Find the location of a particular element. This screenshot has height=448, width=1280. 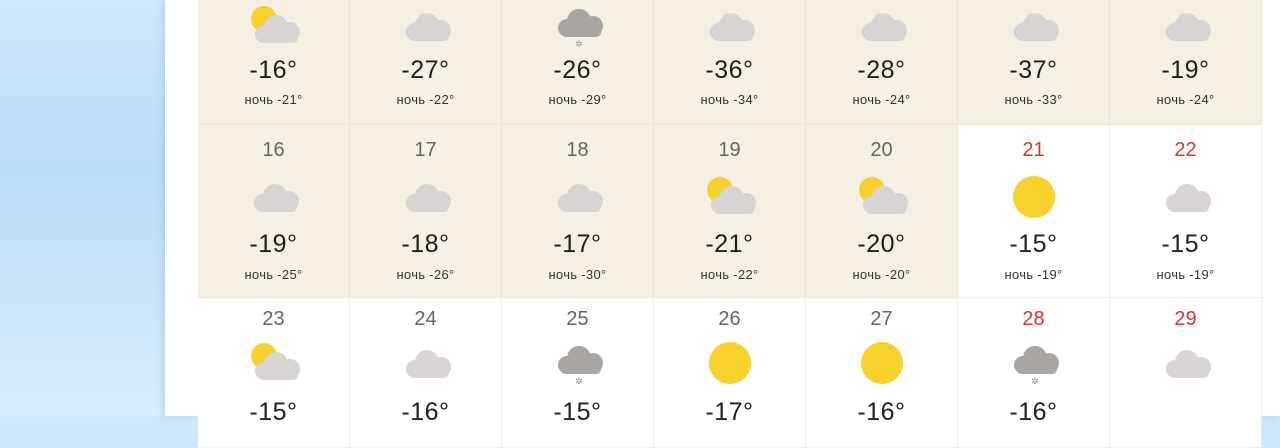

night-temperature: ночь -34° is located at coordinates (729, 99).